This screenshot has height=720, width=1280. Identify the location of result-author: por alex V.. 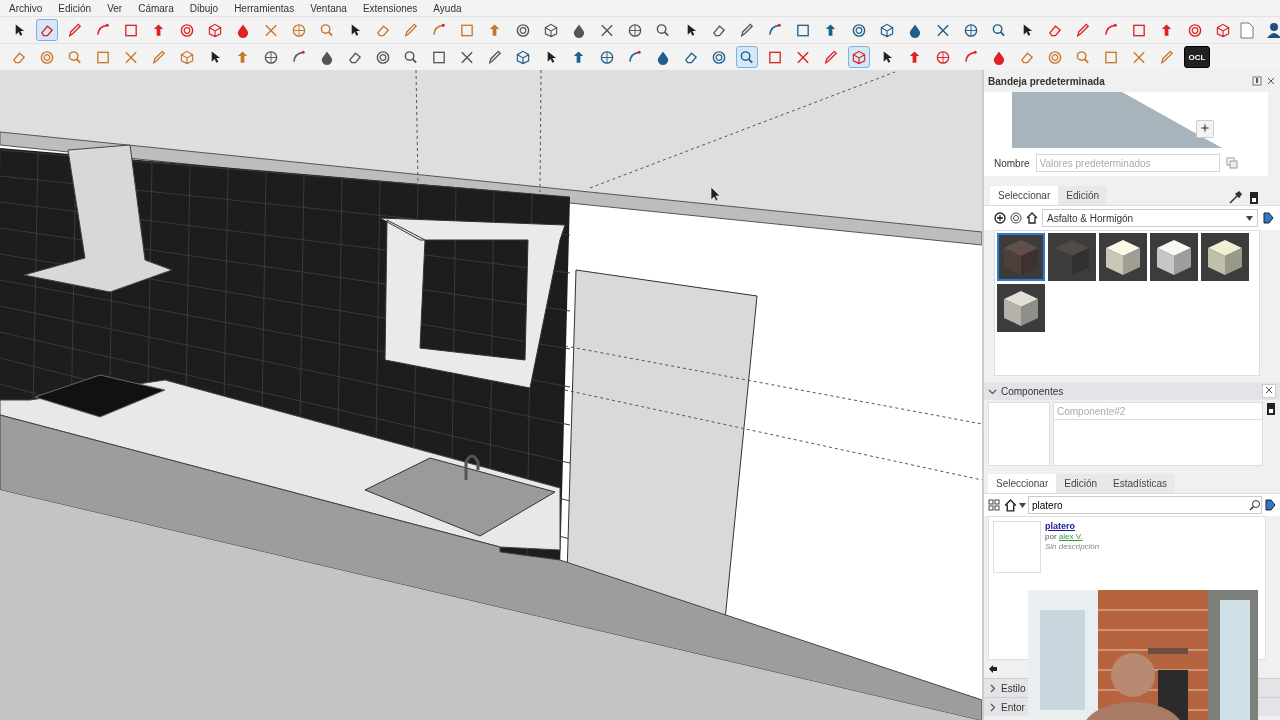
(1064, 536).